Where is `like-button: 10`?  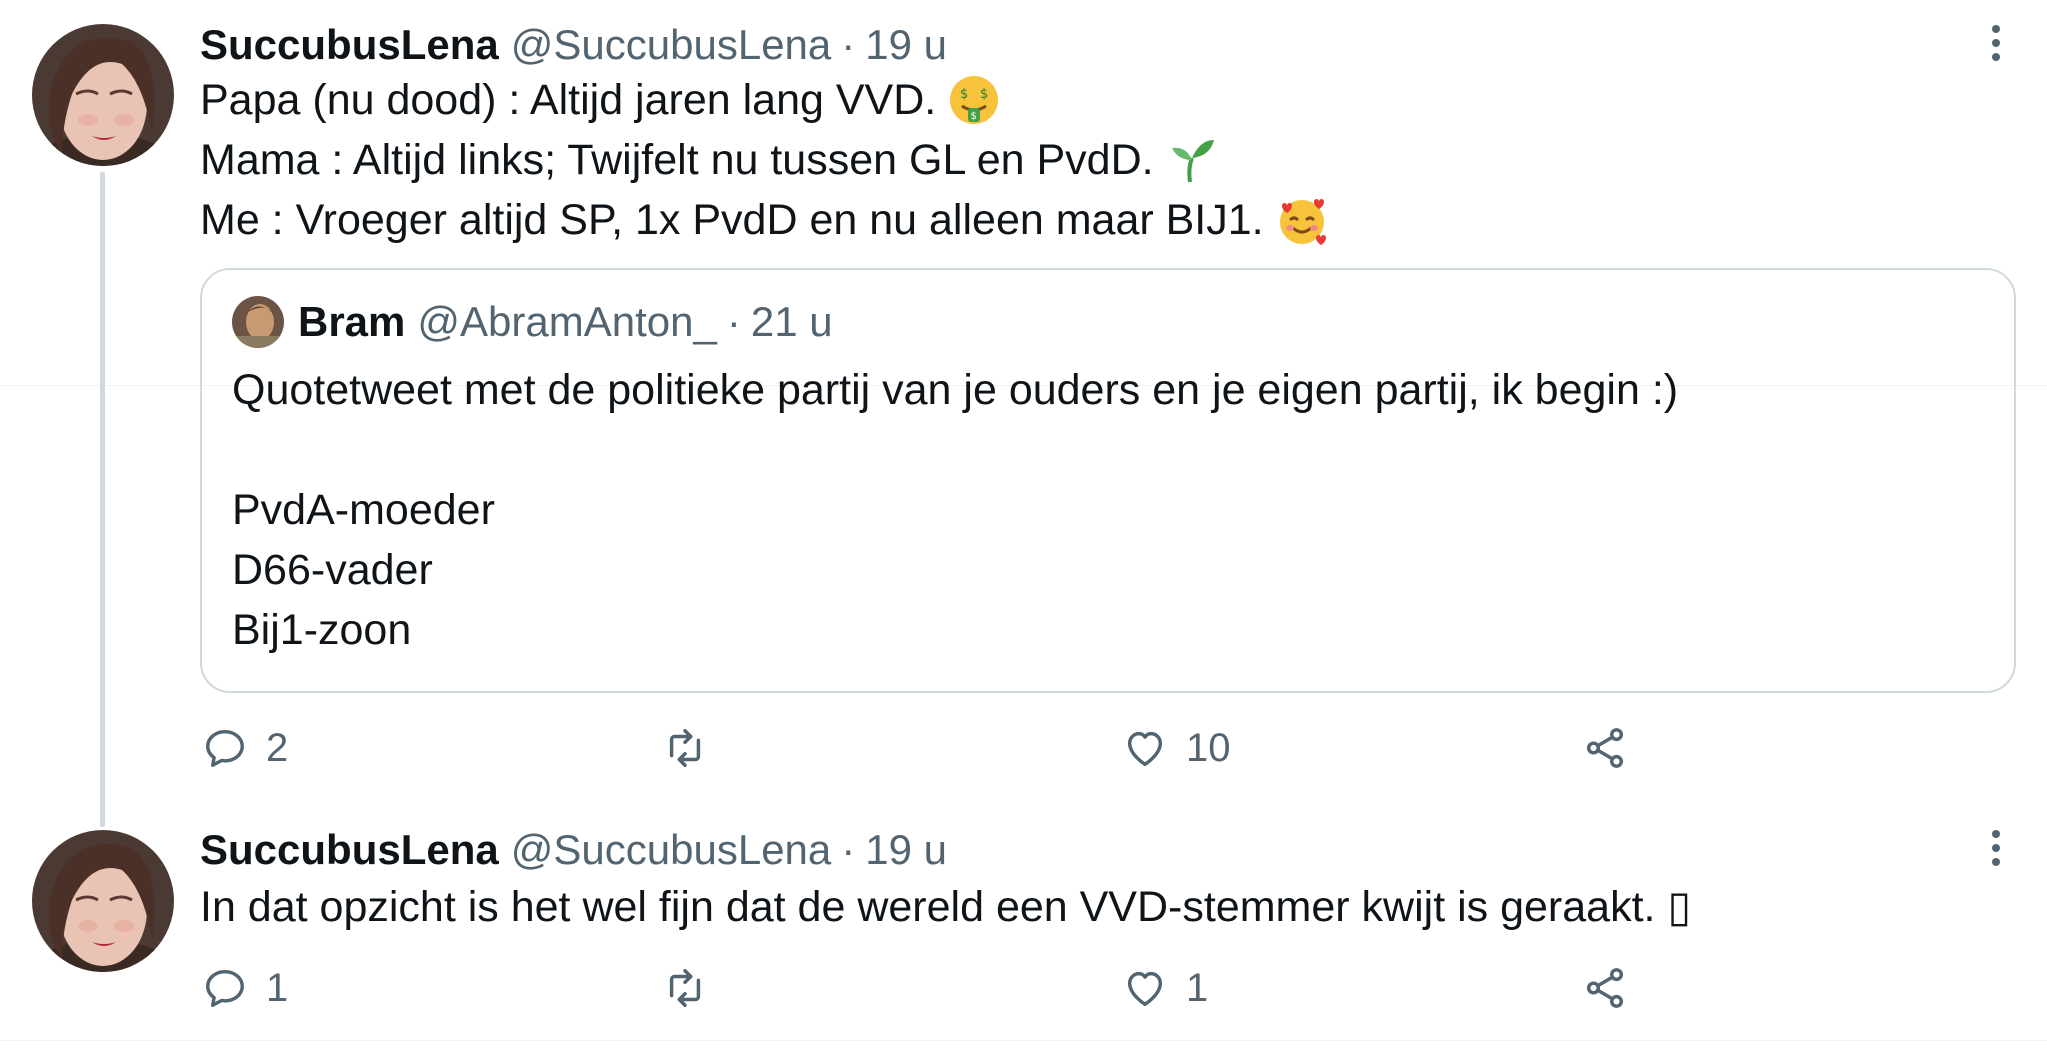
like-button: 10 is located at coordinates (1176, 748).